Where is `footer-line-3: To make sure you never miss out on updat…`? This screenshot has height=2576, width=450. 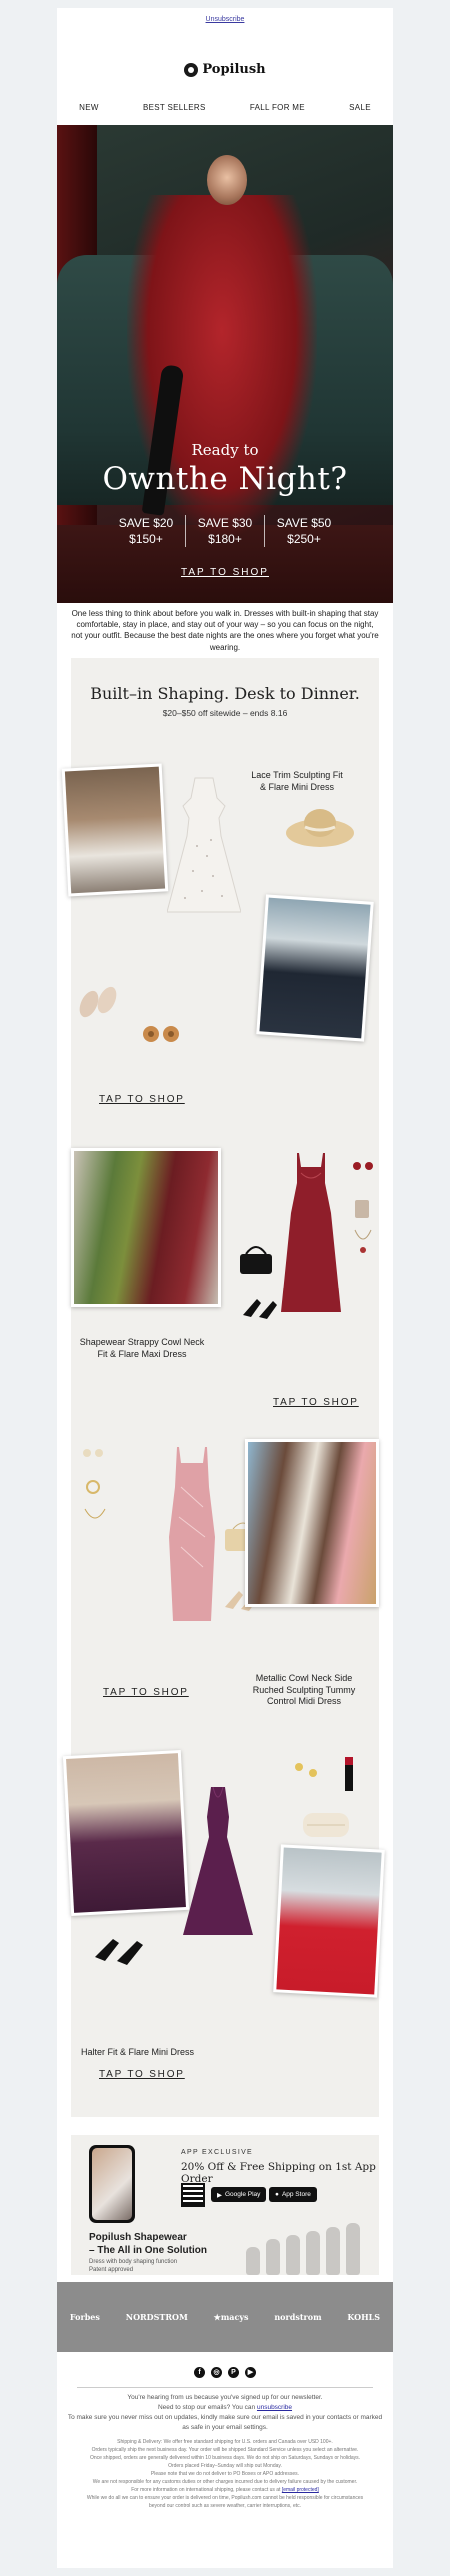
footer-line-3: To make sure you never miss out on updat… is located at coordinates (225, 2423).